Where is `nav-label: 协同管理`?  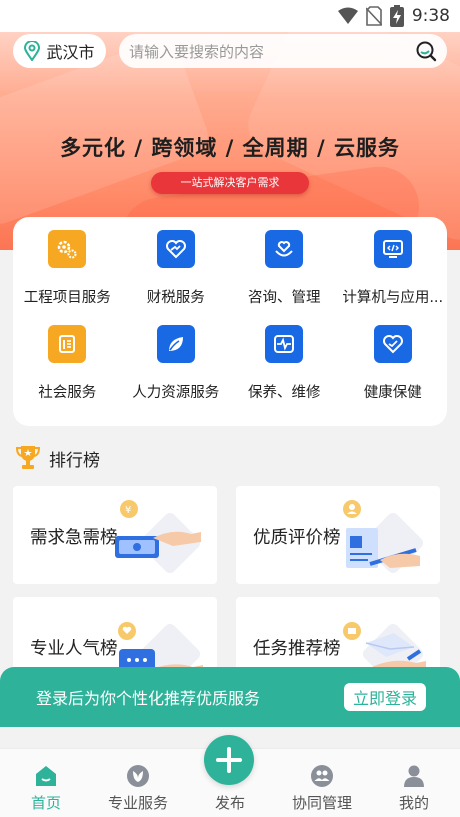
nav-label: 协同管理 is located at coordinates (321, 803).